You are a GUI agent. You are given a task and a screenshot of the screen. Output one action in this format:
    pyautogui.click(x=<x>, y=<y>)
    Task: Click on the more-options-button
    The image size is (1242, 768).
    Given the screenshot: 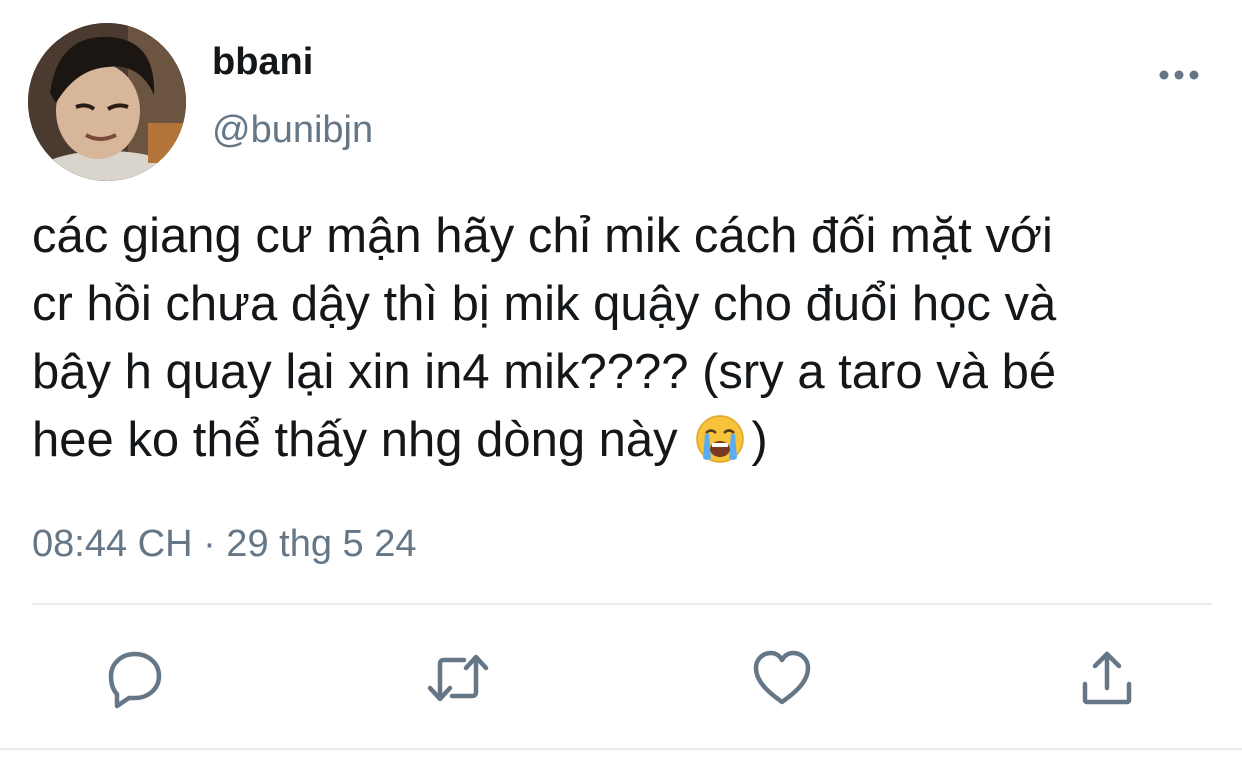 What is the action you would take?
    pyautogui.click(x=1180, y=75)
    